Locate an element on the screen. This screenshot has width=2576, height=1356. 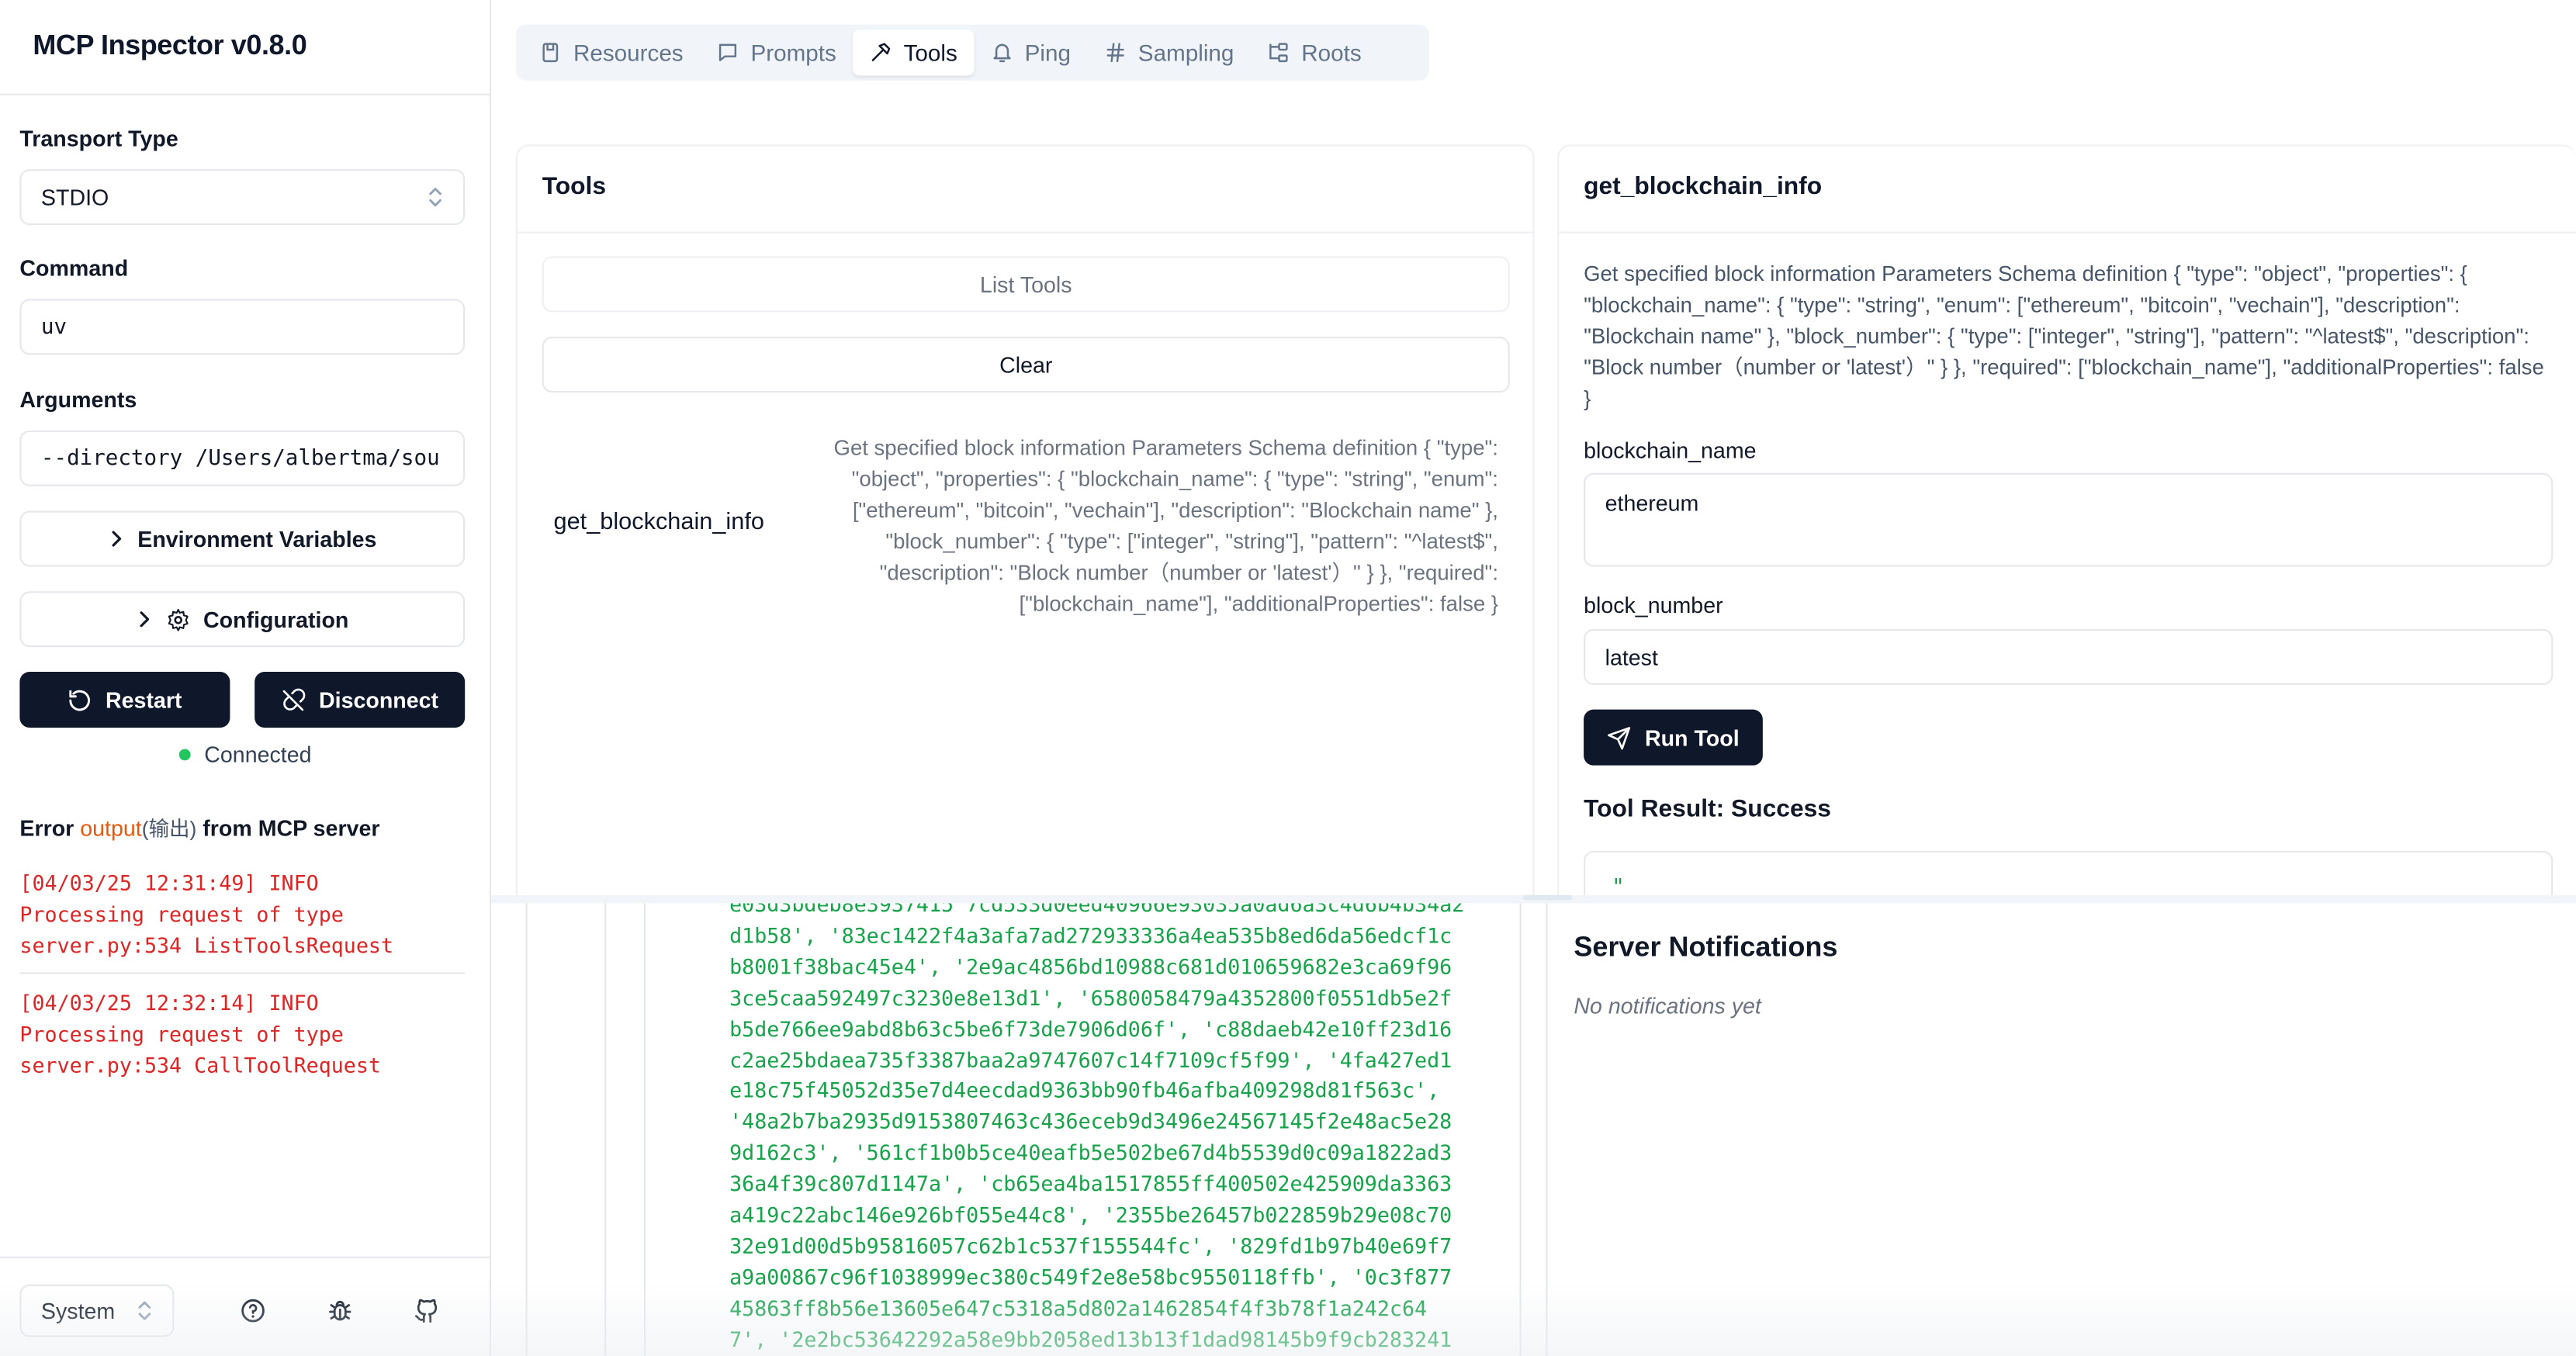
hammer-icon is located at coordinates (880, 52).